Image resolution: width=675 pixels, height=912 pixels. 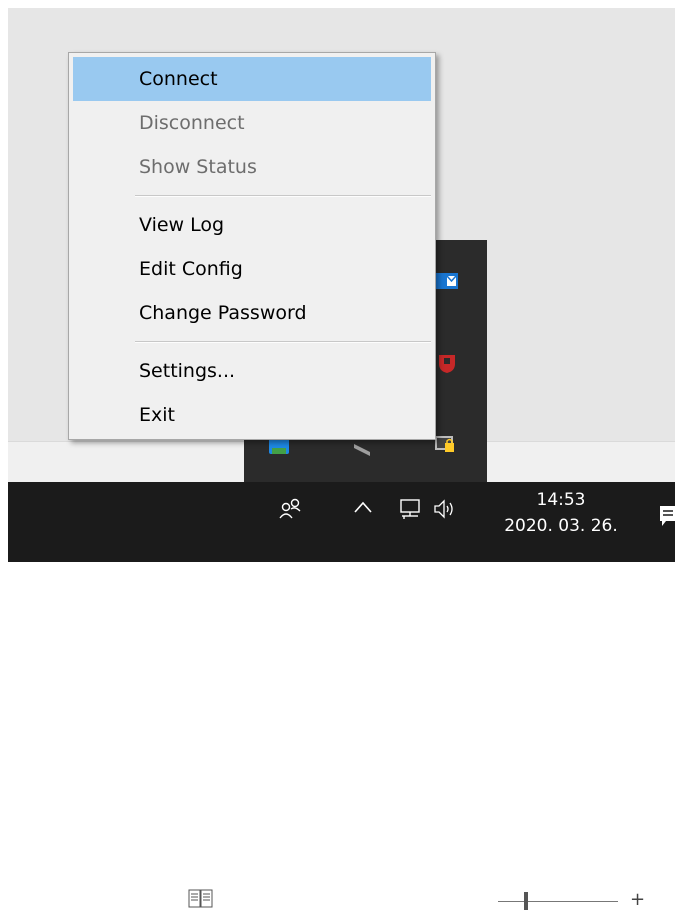 I want to click on menu-item-connect: Connect, so click(x=252, y=79).